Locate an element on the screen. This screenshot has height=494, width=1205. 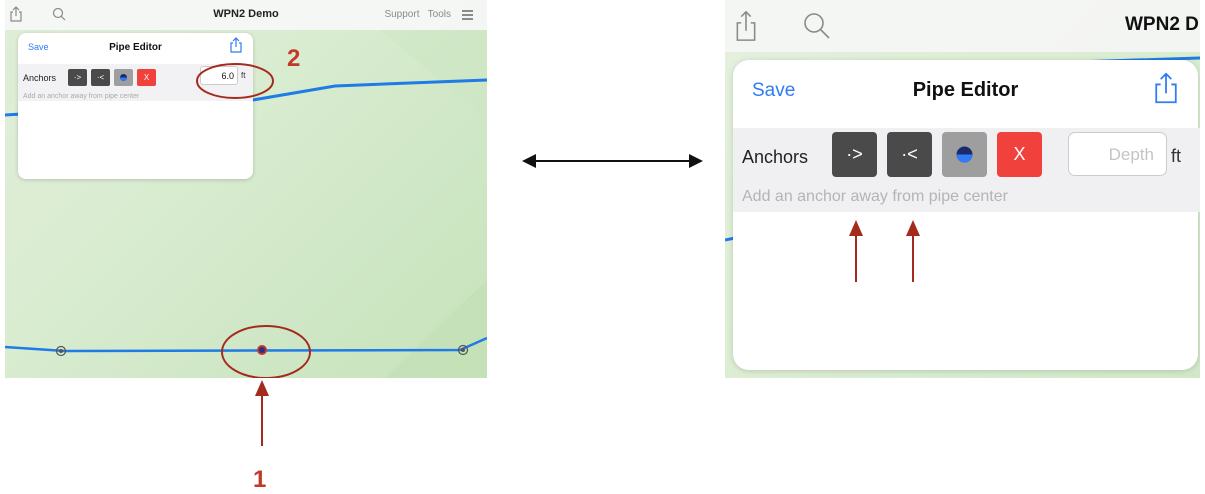
hint-text: Add an anchor away from pipe center is located at coordinates (875, 196).